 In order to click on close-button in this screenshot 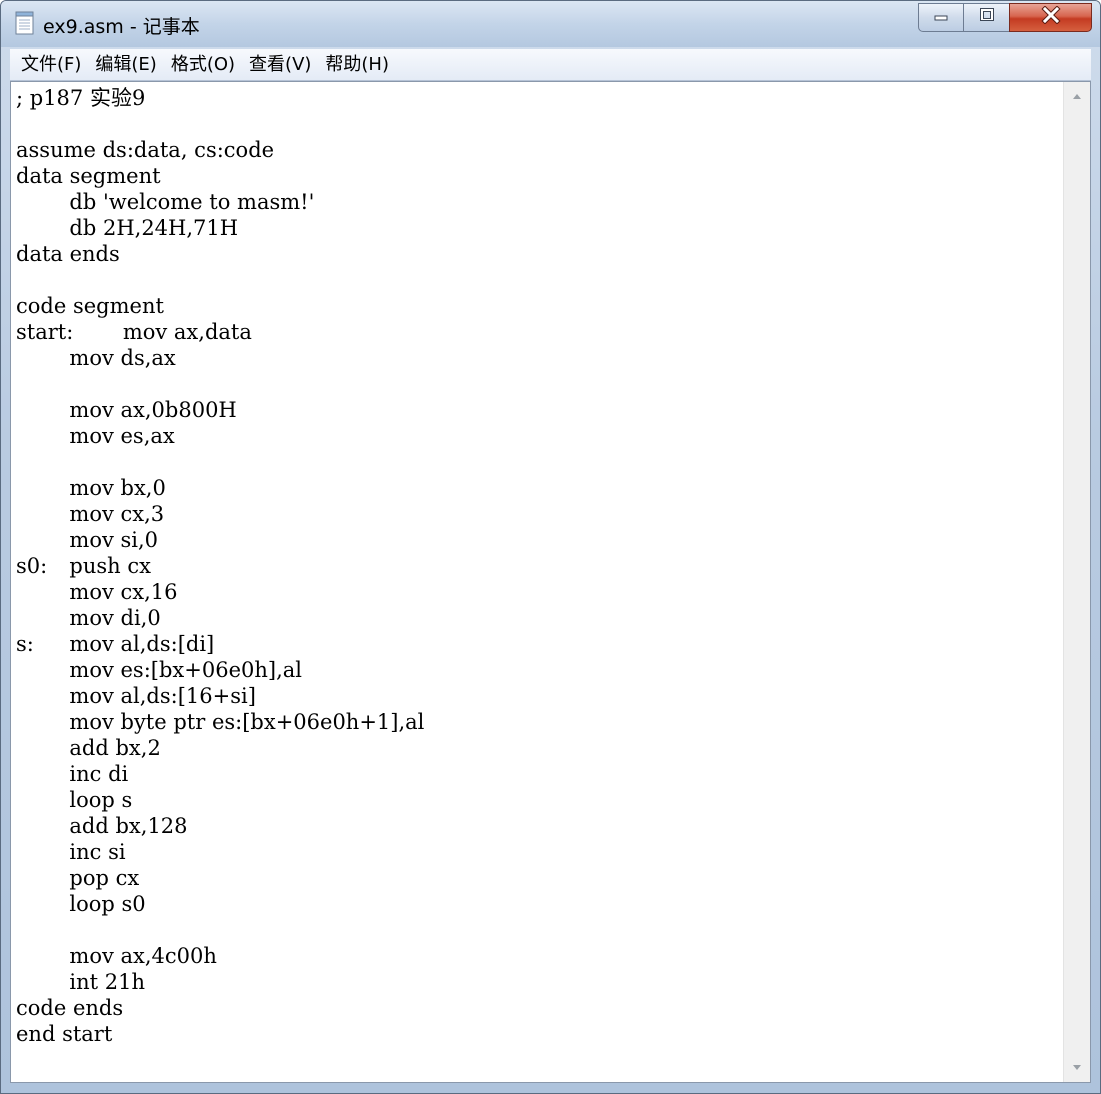, I will do `click(1050, 17)`.